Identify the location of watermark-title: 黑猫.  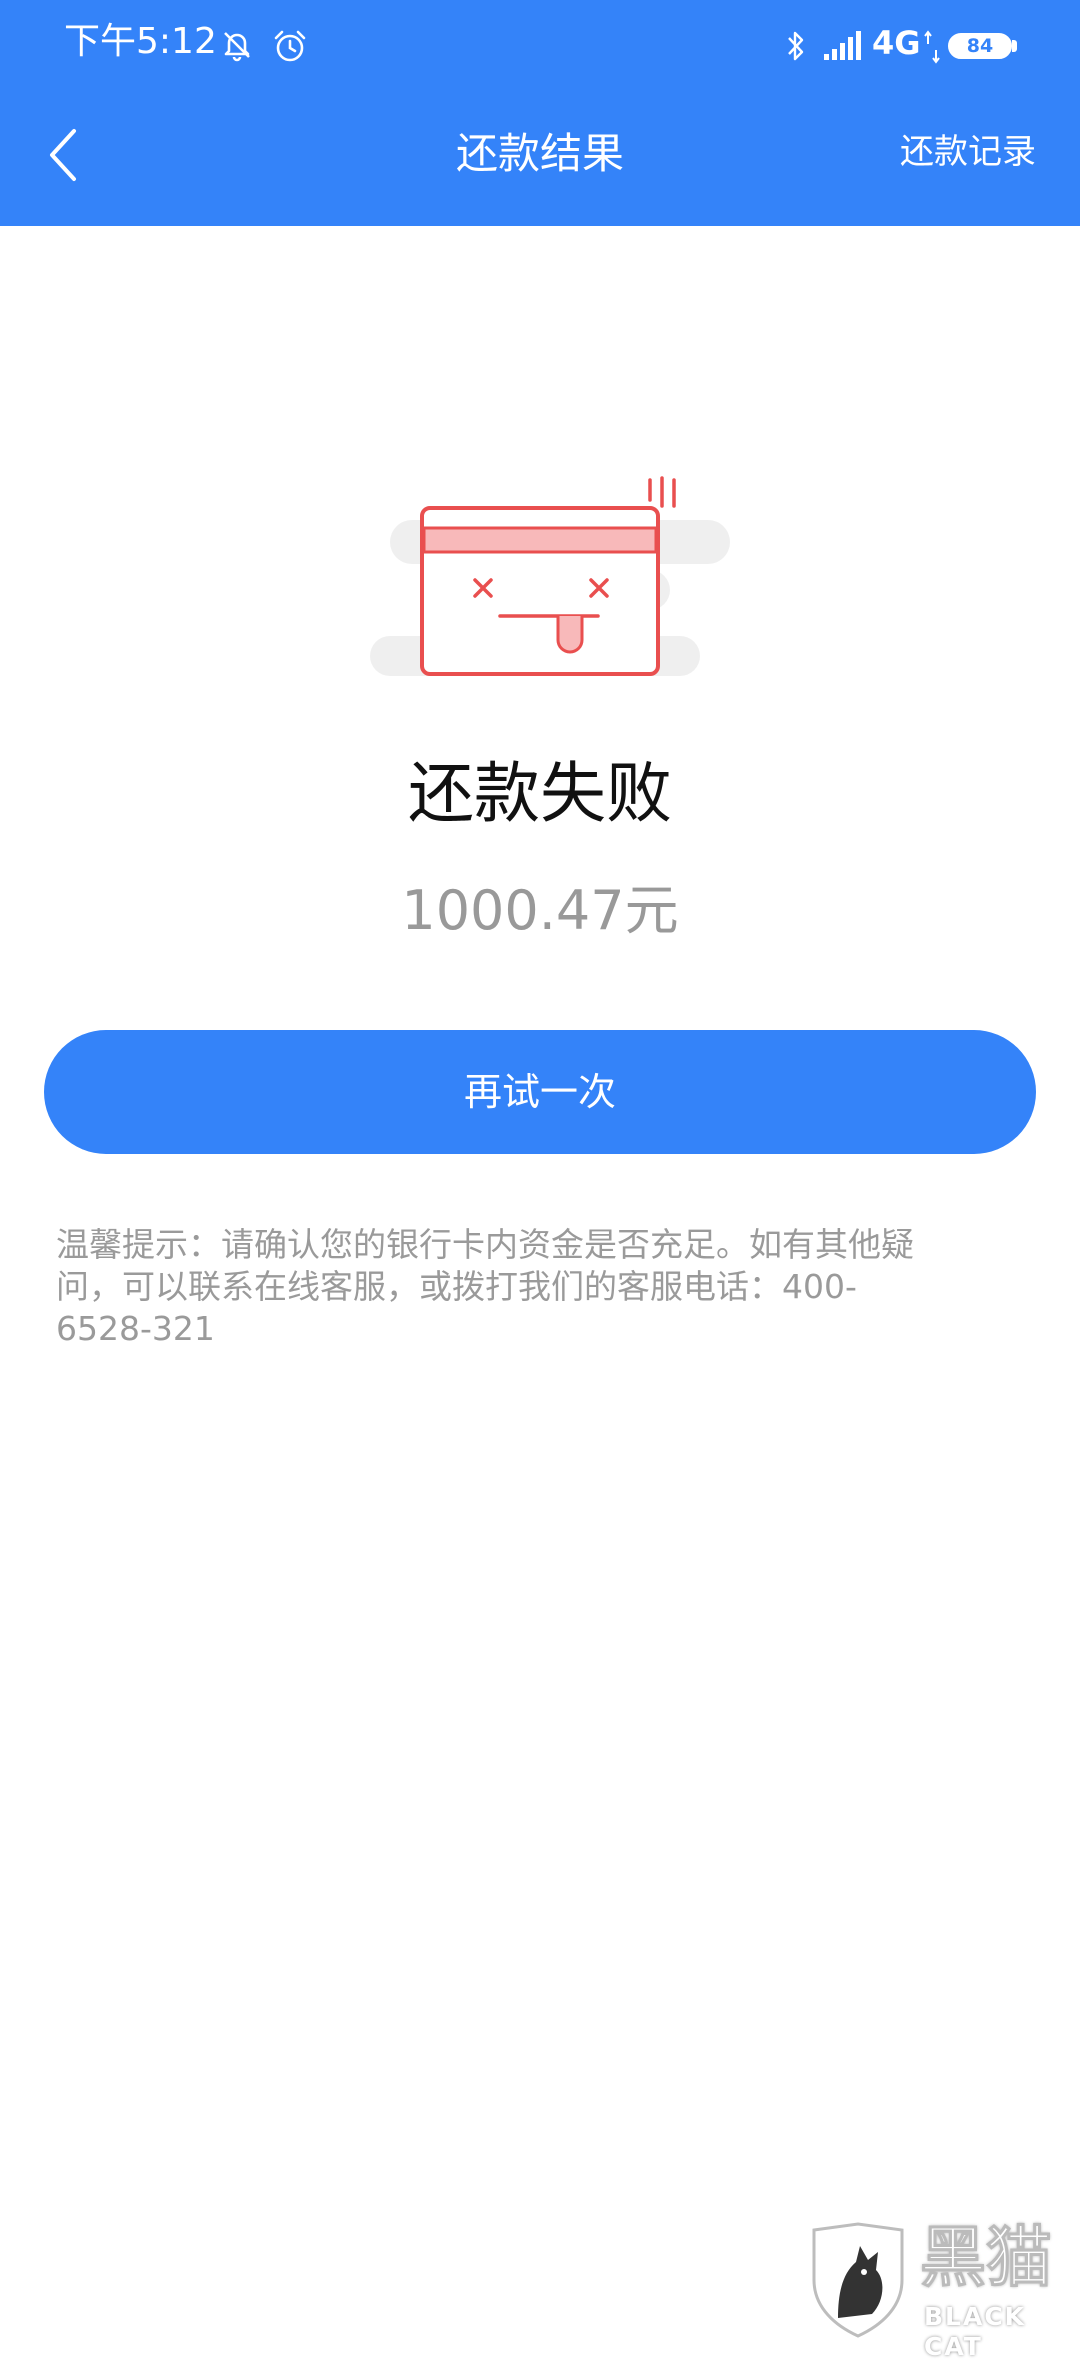
(986, 2257).